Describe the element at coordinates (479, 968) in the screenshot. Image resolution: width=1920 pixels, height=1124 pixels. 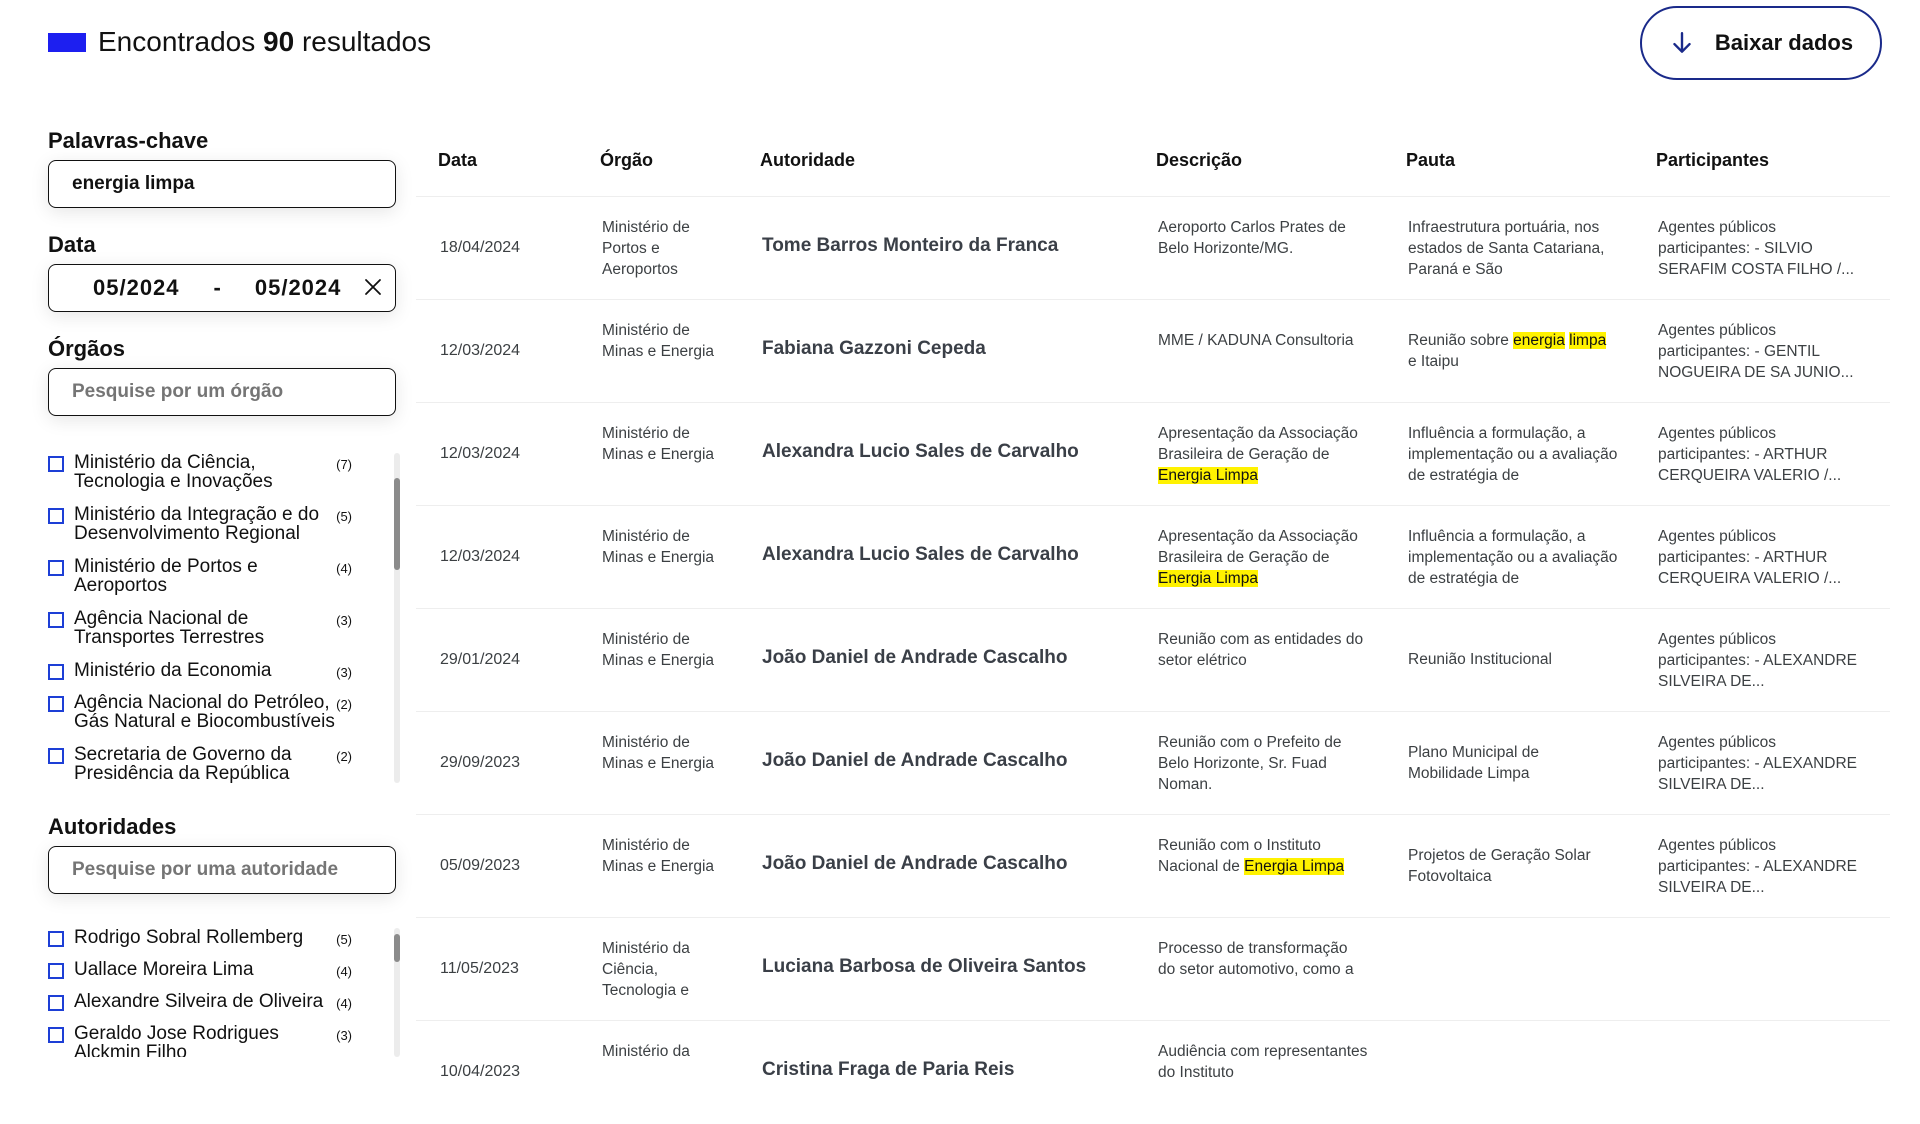
I see `cell-data: 11/05/2023` at that location.